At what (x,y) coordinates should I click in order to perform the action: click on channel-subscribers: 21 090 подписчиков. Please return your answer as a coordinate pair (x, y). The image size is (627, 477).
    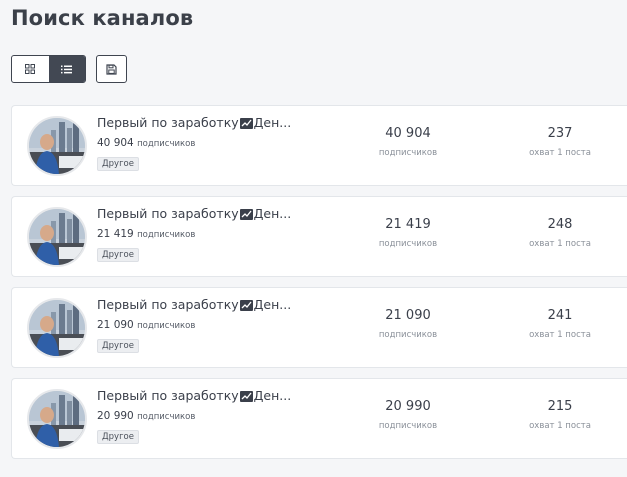
    Looking at the image, I should click on (146, 325).